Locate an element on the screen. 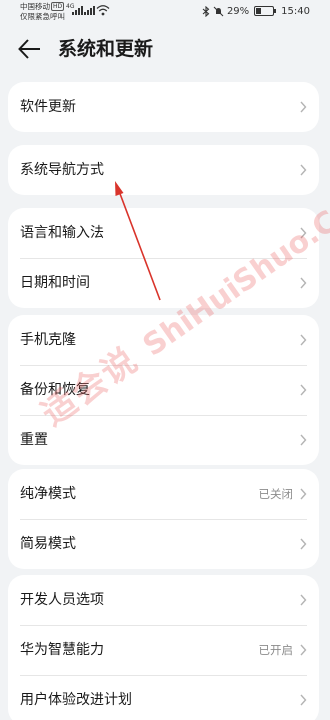 Image resolution: width=330 pixels, height=720 pixels. mute-icon is located at coordinates (218, 11).